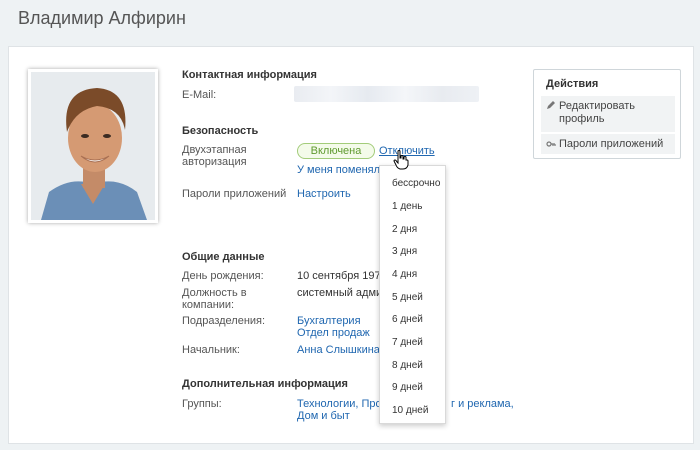  What do you see at coordinates (410, 411) in the screenshot?
I see `dropdown-item-10-days: 10 дней` at bounding box center [410, 411].